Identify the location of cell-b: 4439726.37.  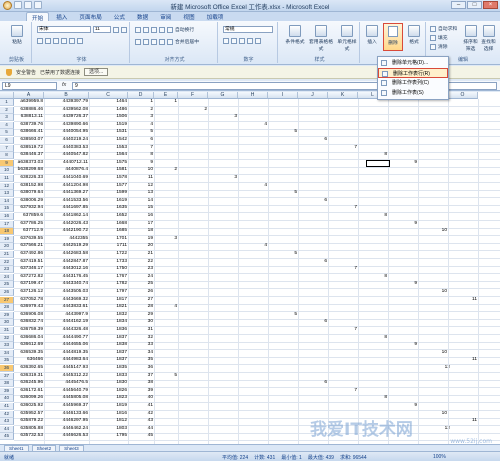
(66, 117).